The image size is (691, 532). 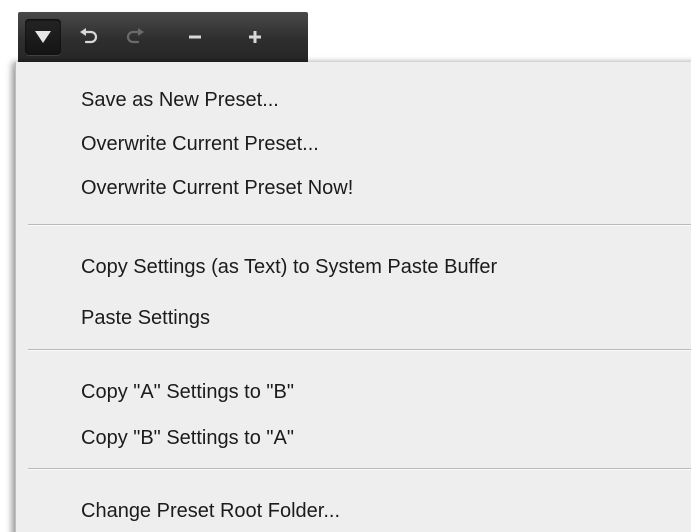 I want to click on preset-menu-button, so click(x=43, y=37).